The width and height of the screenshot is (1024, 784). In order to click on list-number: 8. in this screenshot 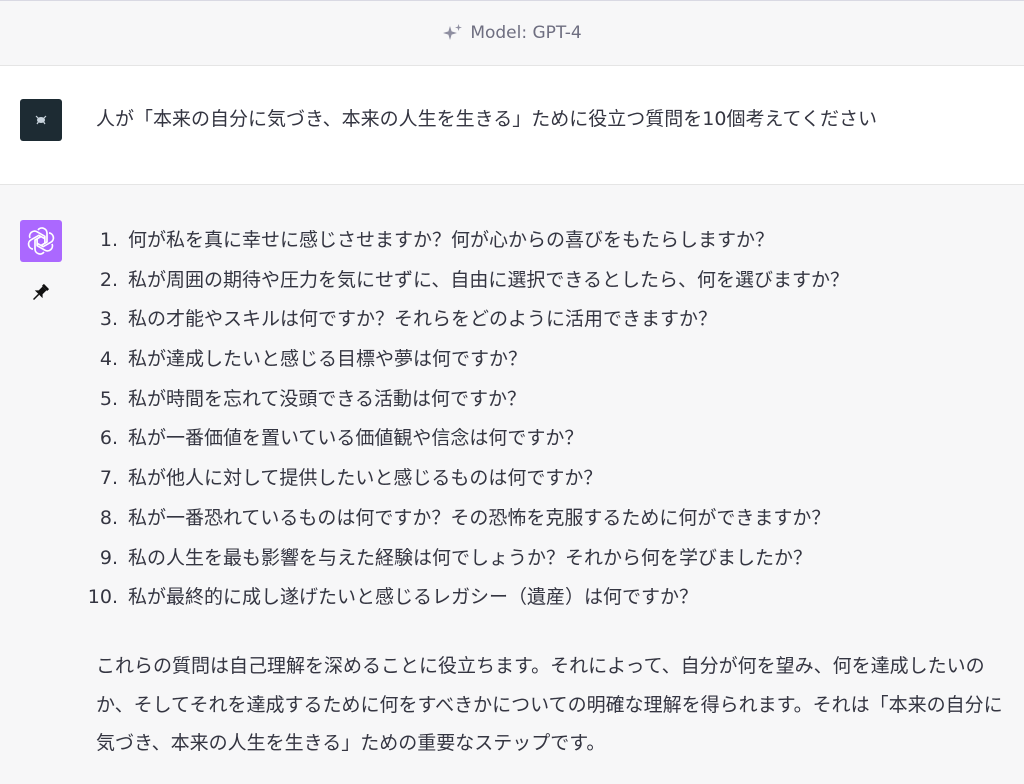, I will do `click(108, 517)`.